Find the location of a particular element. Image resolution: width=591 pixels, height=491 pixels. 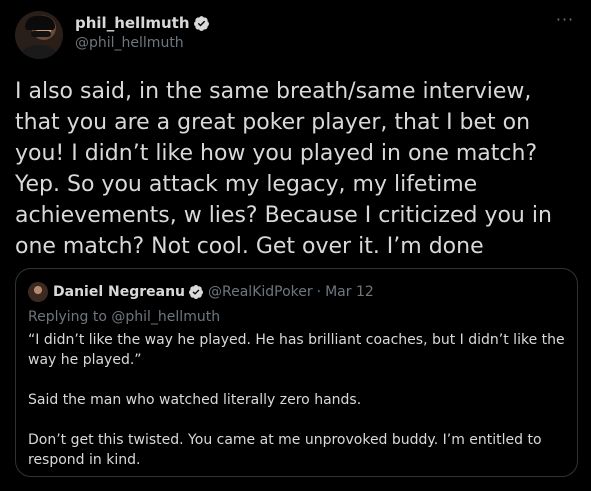

avatar-shoulders is located at coordinates (39, 52).